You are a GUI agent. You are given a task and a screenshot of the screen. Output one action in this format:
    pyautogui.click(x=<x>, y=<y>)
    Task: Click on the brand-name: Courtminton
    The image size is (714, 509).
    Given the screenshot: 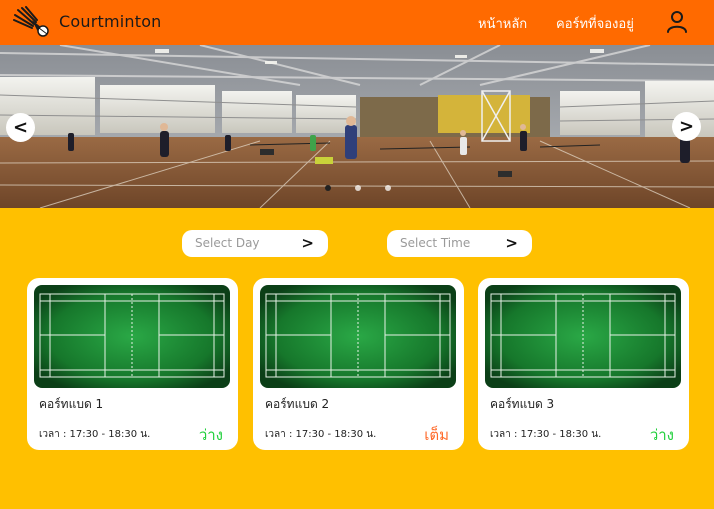 What is the action you would take?
    pyautogui.click(x=110, y=21)
    